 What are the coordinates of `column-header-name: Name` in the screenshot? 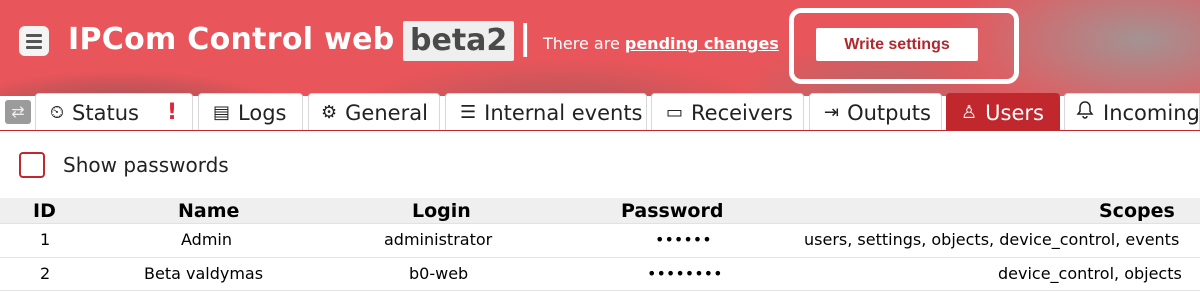 It's located at (209, 211).